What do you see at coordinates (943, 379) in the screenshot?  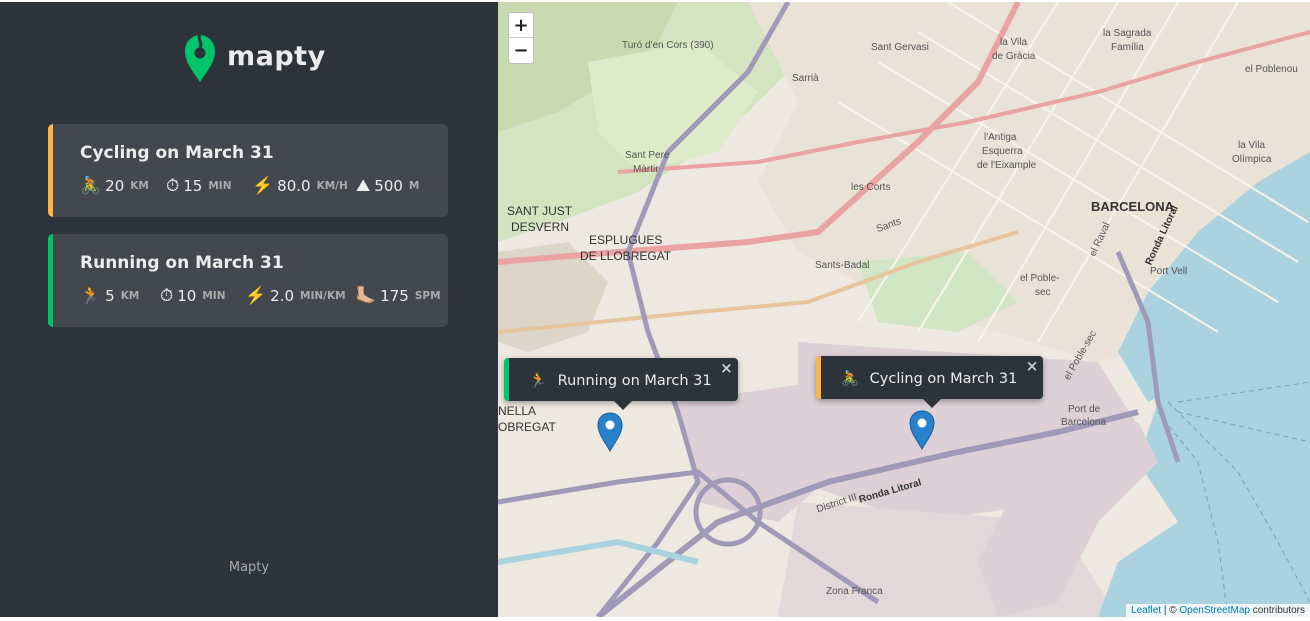 I see `popup-text: Cycling on March 31` at bounding box center [943, 379].